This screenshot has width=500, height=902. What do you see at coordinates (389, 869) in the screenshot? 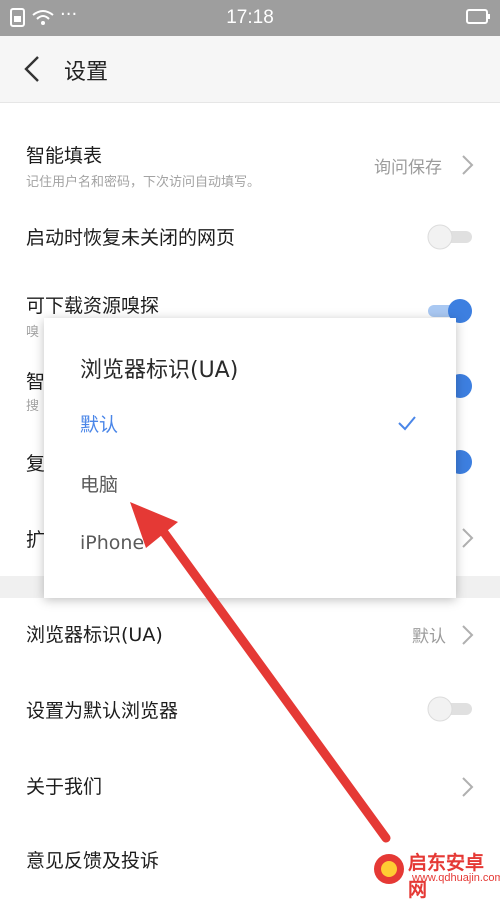
I see `watermark-logo-icon` at bounding box center [389, 869].